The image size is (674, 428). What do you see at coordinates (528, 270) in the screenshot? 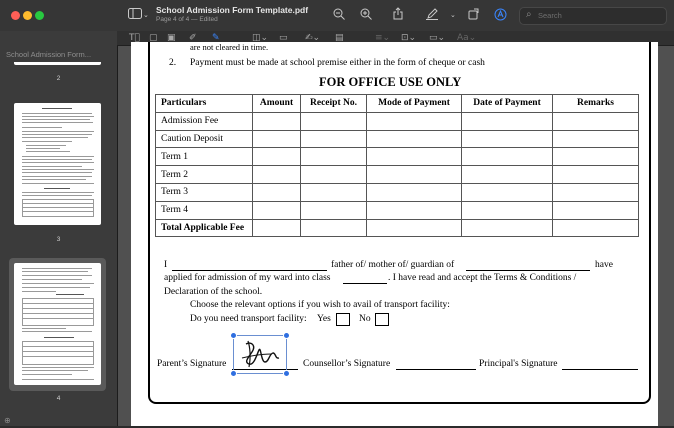
I see `ward-name-blank-line` at bounding box center [528, 270].